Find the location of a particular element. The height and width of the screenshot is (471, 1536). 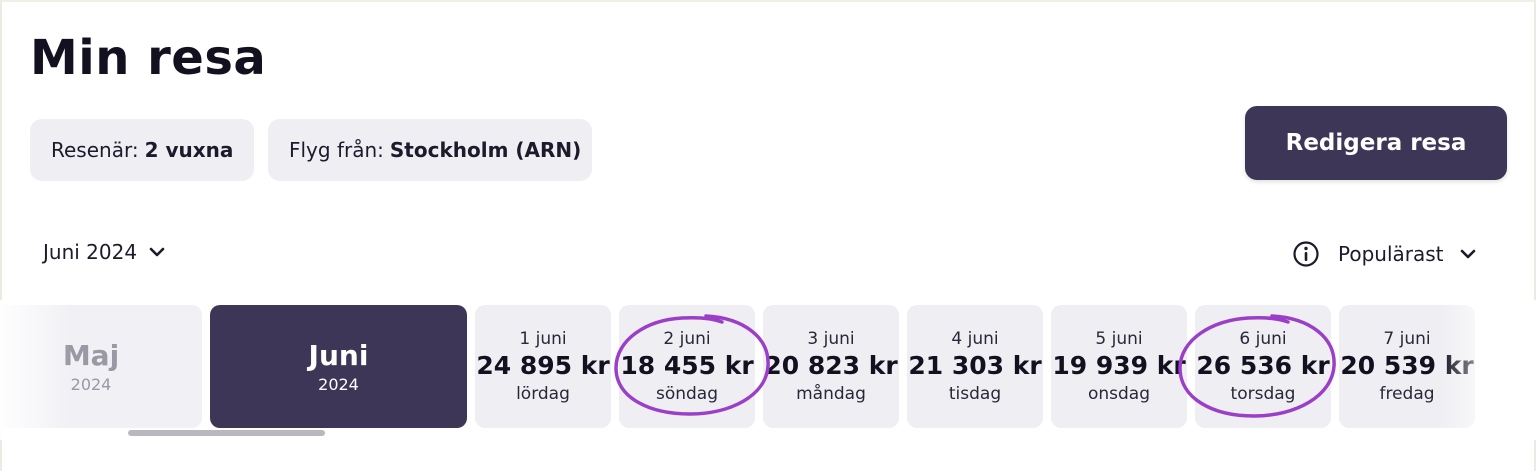

day-card-5: 5 juni 19 939 kr onsdag is located at coordinates (1119, 366).